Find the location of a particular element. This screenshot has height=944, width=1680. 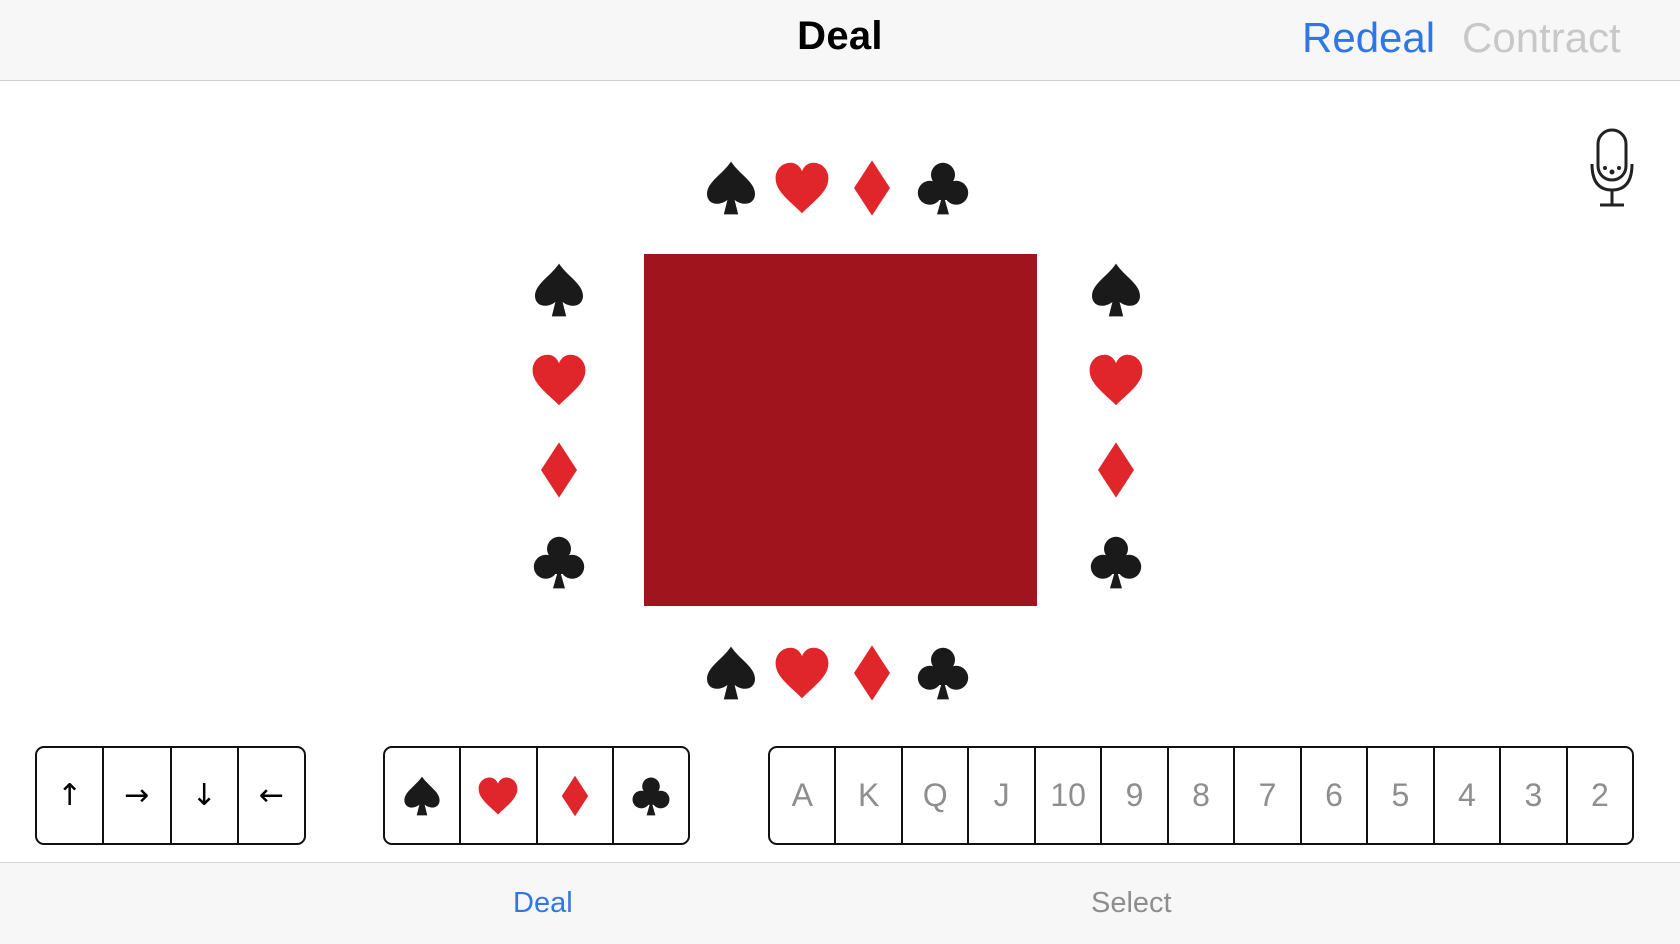

up-arrow-button: ↑ is located at coordinates (69, 795).